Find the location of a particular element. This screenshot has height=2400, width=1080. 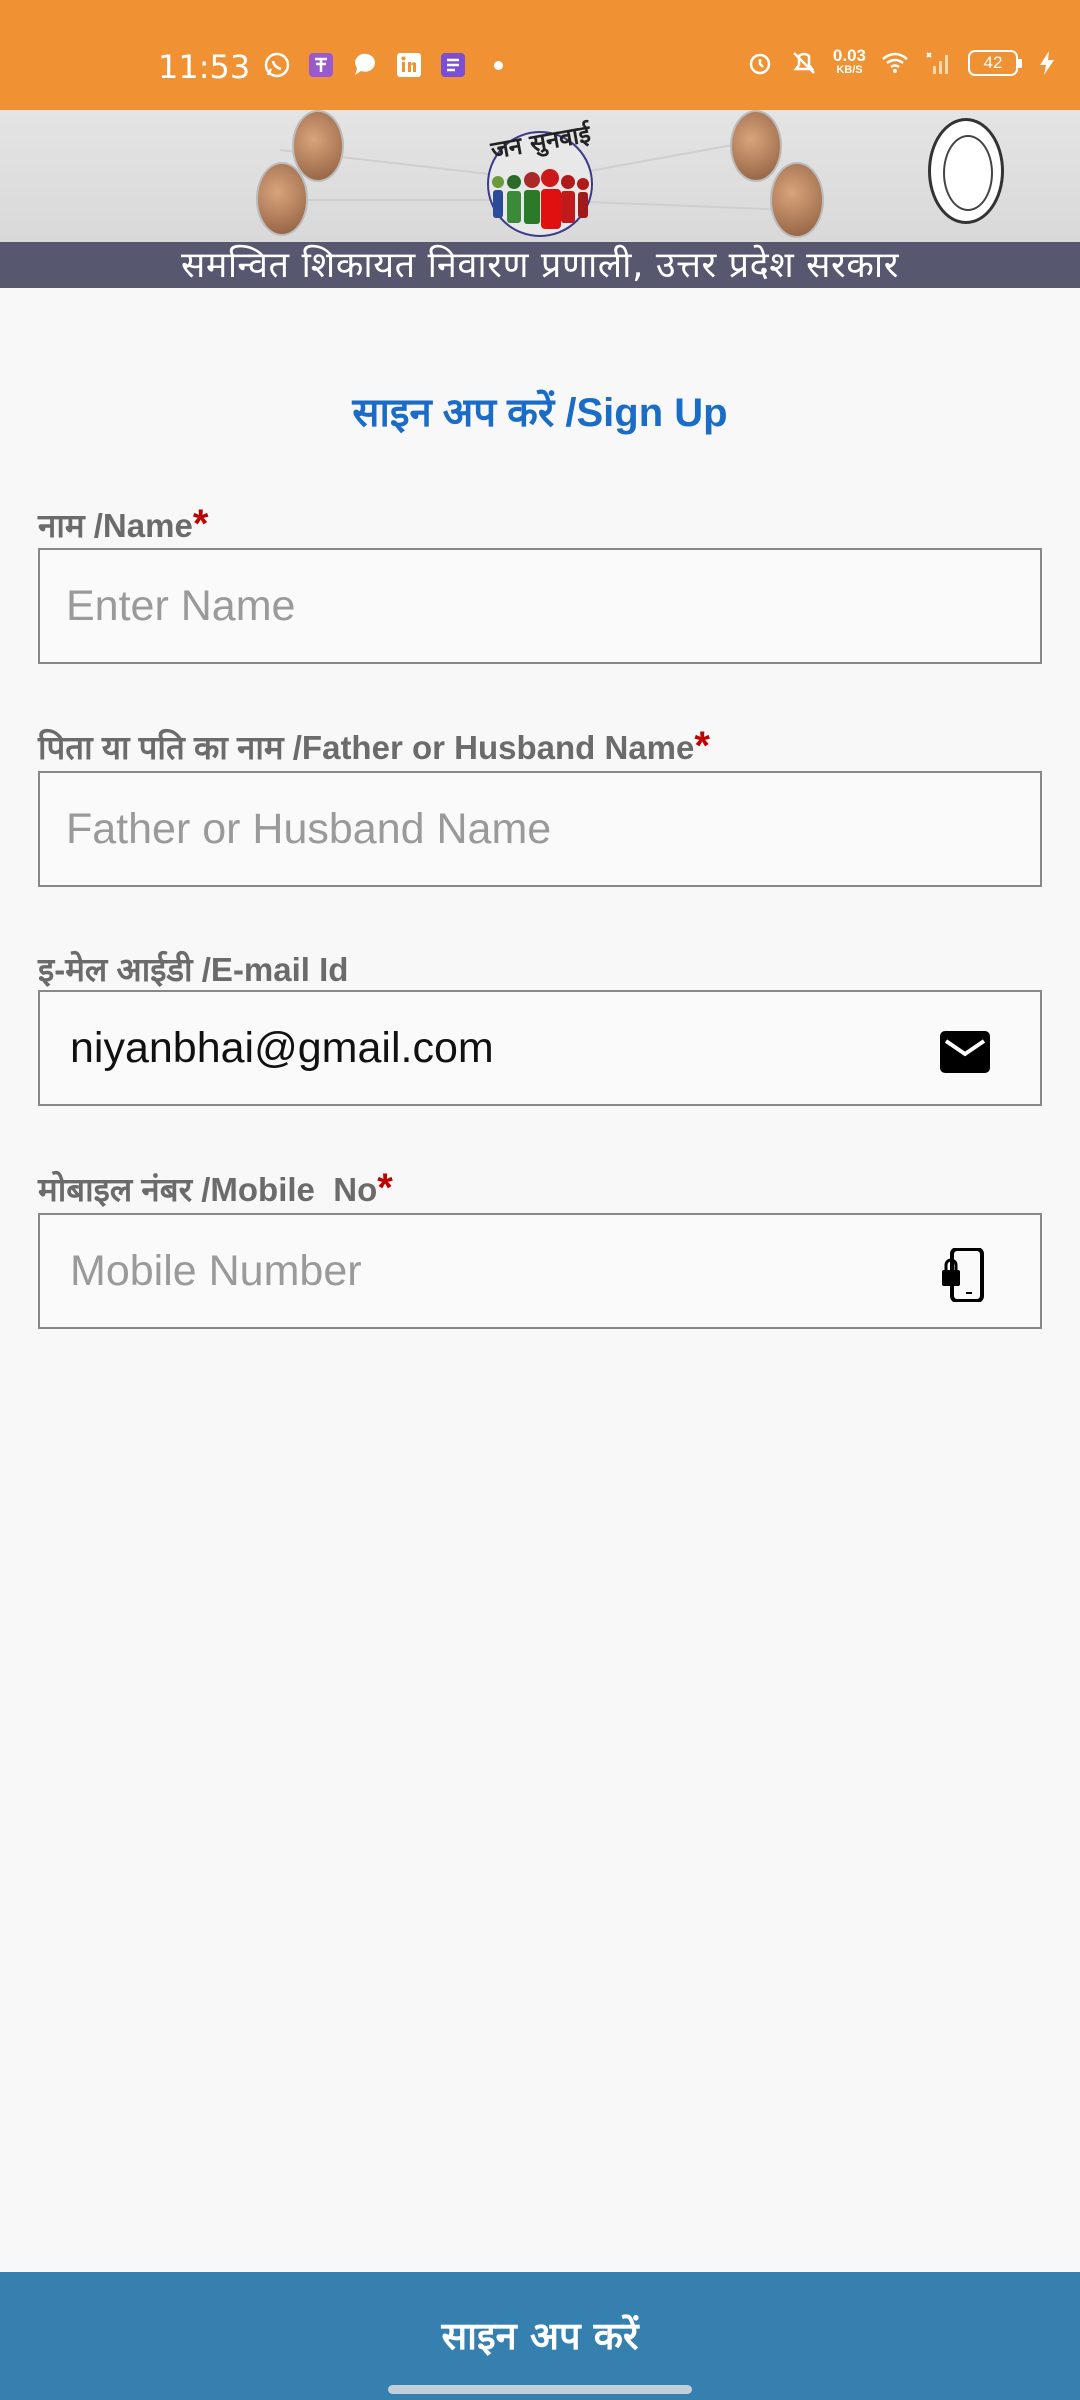

jan-sunvai-logo: जन सुनवाई is located at coordinates (540, 178).